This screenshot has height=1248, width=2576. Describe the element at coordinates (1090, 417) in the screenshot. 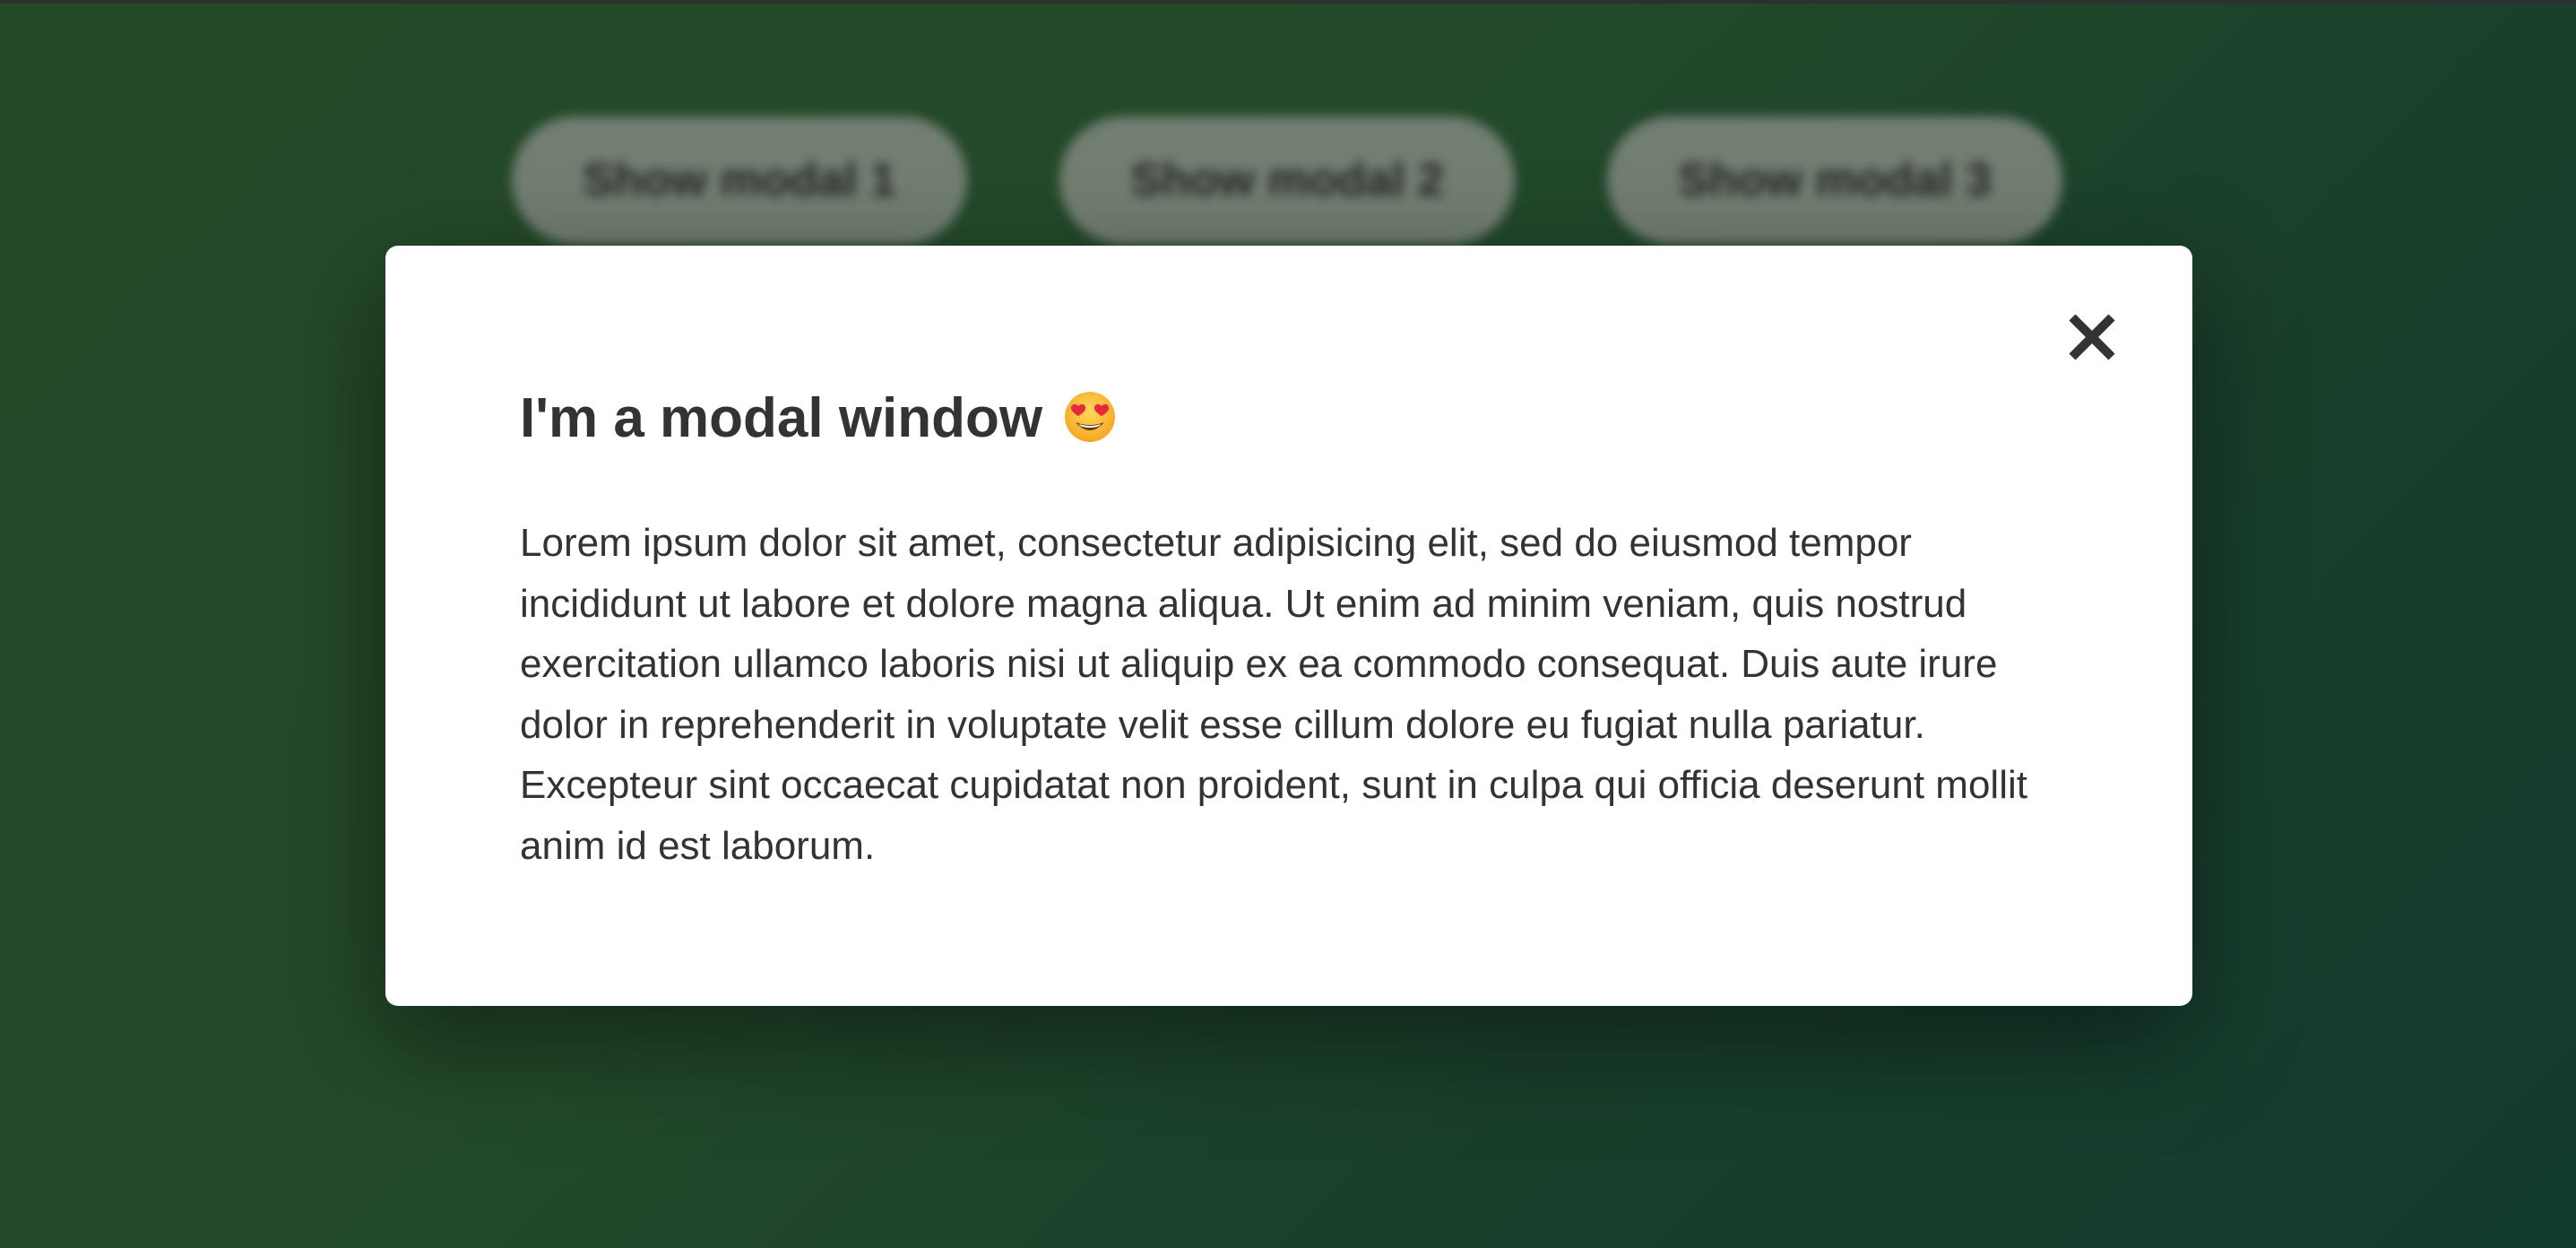

I see `smiling-face-with-heart-eyes-icon` at that location.